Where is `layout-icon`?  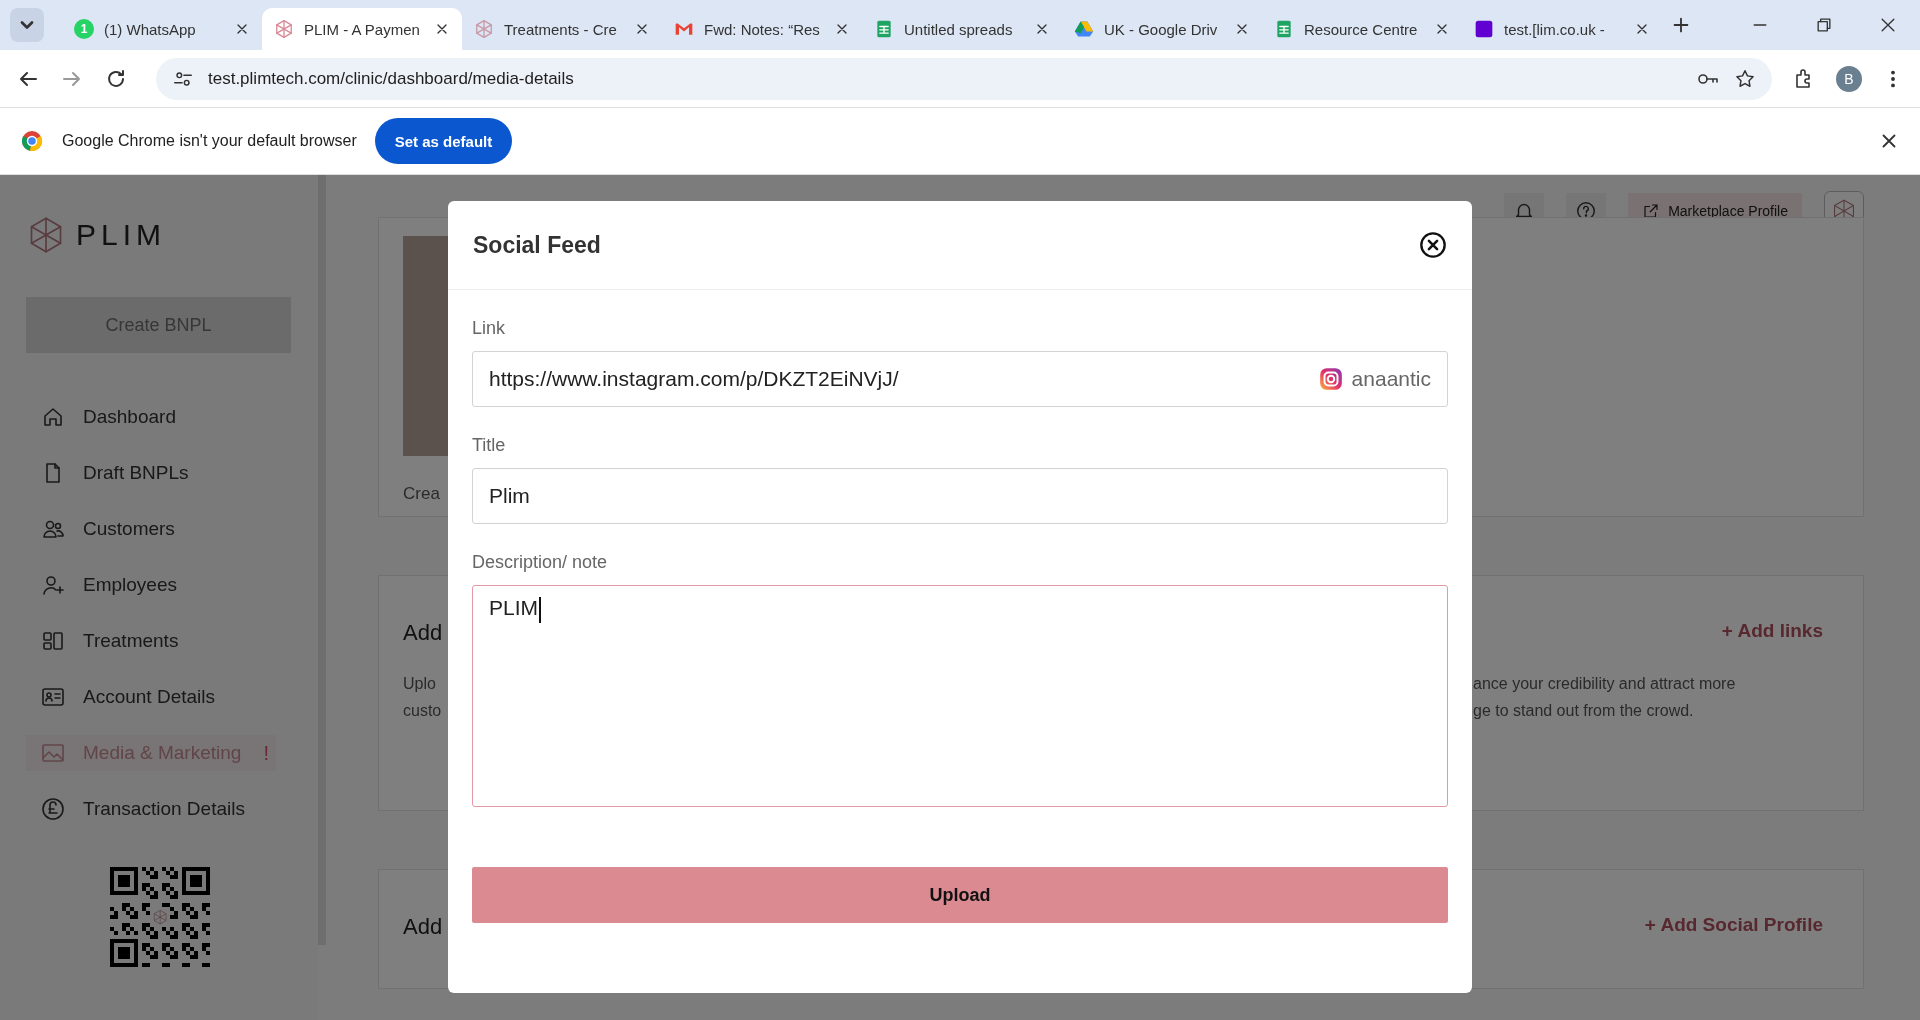 layout-icon is located at coordinates (53, 641).